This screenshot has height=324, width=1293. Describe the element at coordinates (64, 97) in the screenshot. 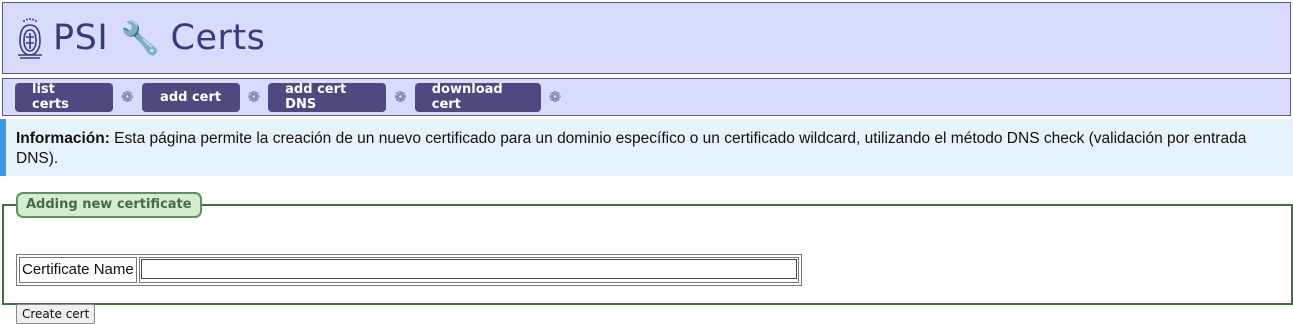

I see `nav-list-certs: list certs` at that location.